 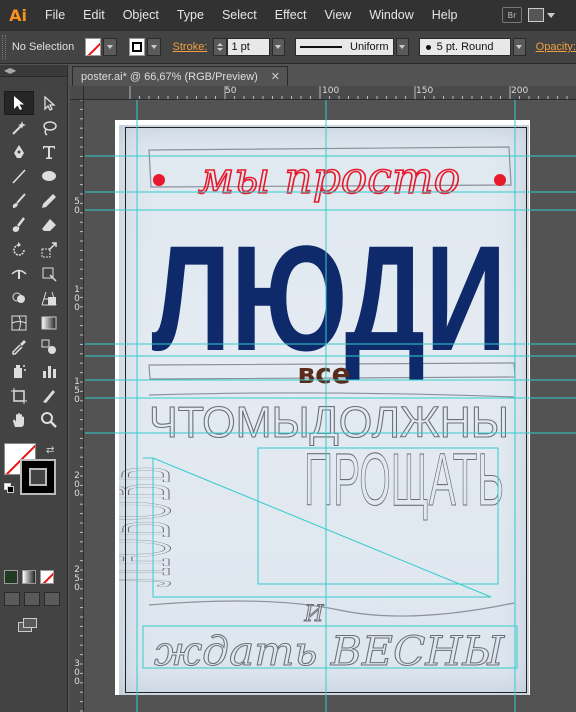 What do you see at coordinates (33, 71) in the screenshot?
I see `tools-panel-header: ◀▶` at bounding box center [33, 71].